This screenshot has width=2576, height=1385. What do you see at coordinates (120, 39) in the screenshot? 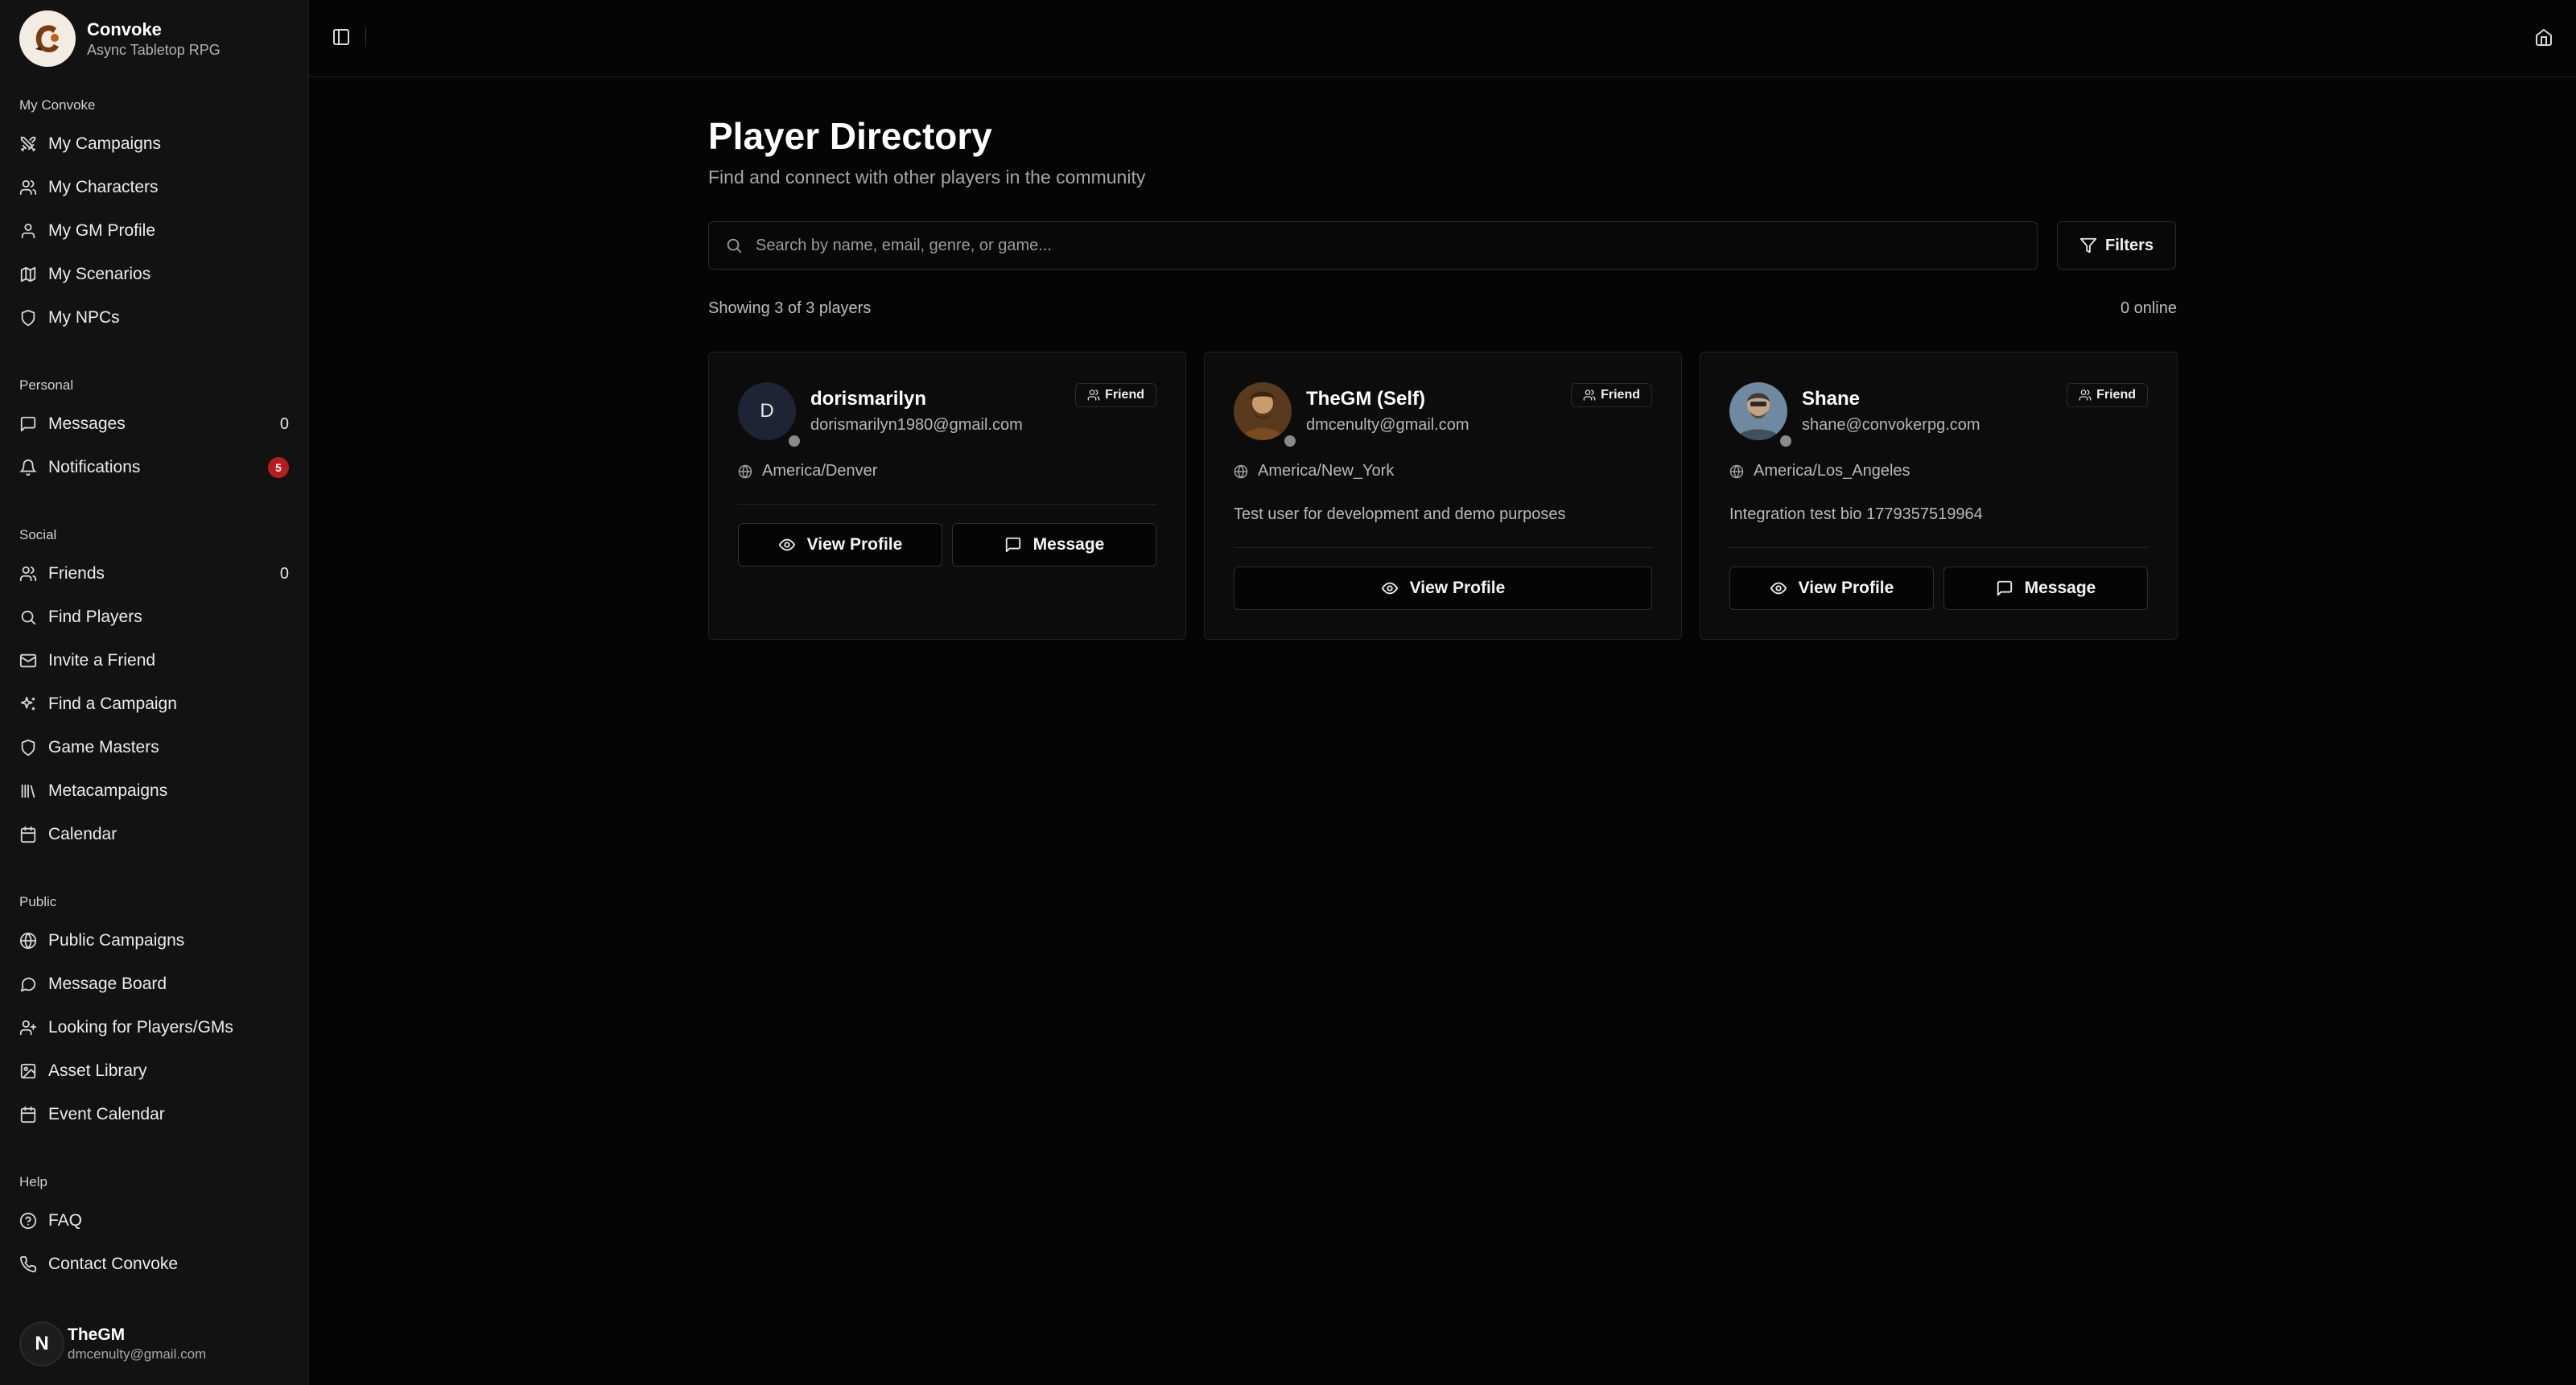
I see `brand: Convoke Async Tabletop RPG` at bounding box center [120, 39].